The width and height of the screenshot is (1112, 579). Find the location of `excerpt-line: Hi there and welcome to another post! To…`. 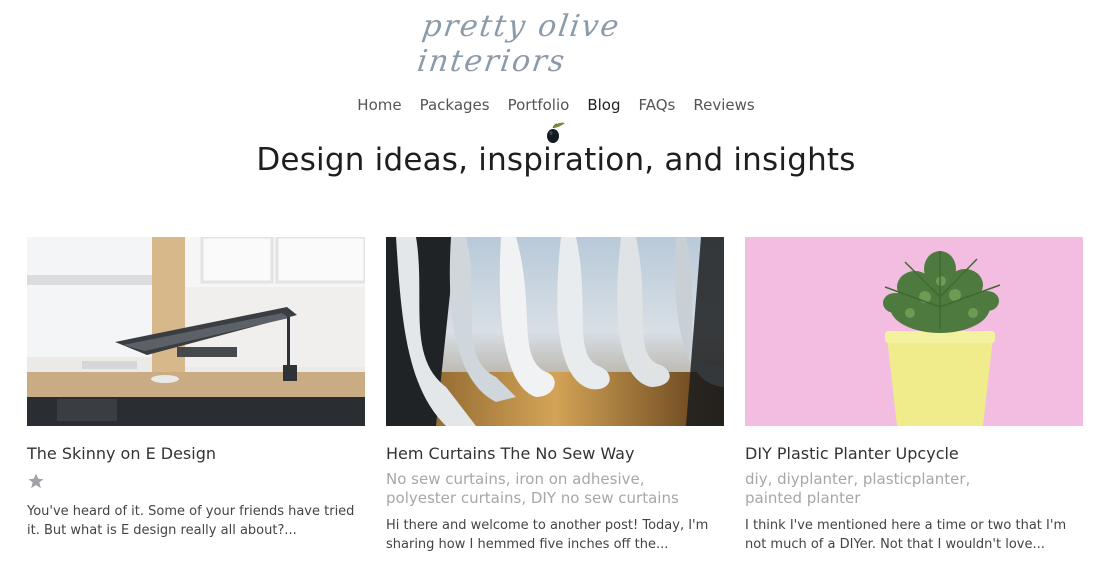

excerpt-line: Hi there and welcome to another post! To… is located at coordinates (547, 525).